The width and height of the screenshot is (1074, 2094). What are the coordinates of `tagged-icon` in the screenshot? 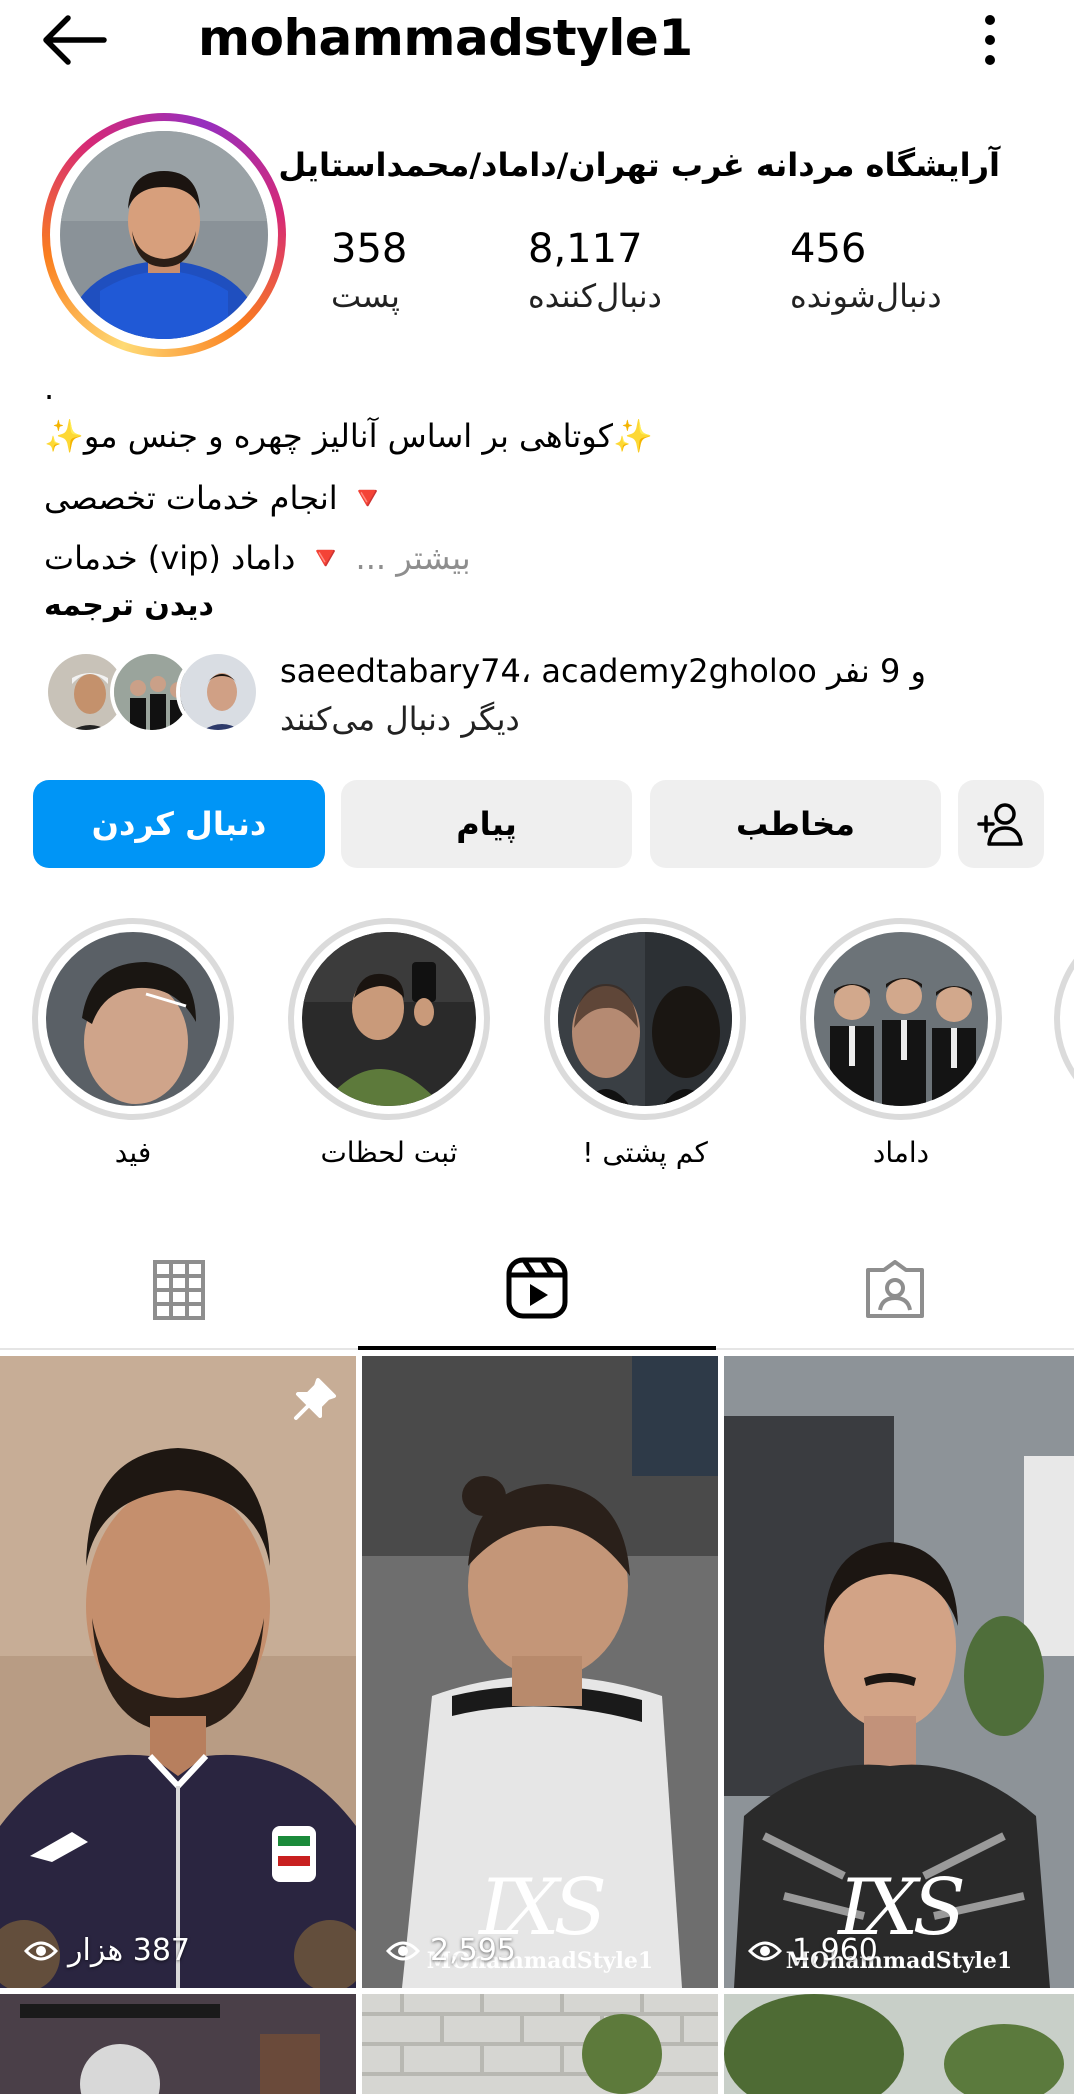 It's located at (895, 1289).